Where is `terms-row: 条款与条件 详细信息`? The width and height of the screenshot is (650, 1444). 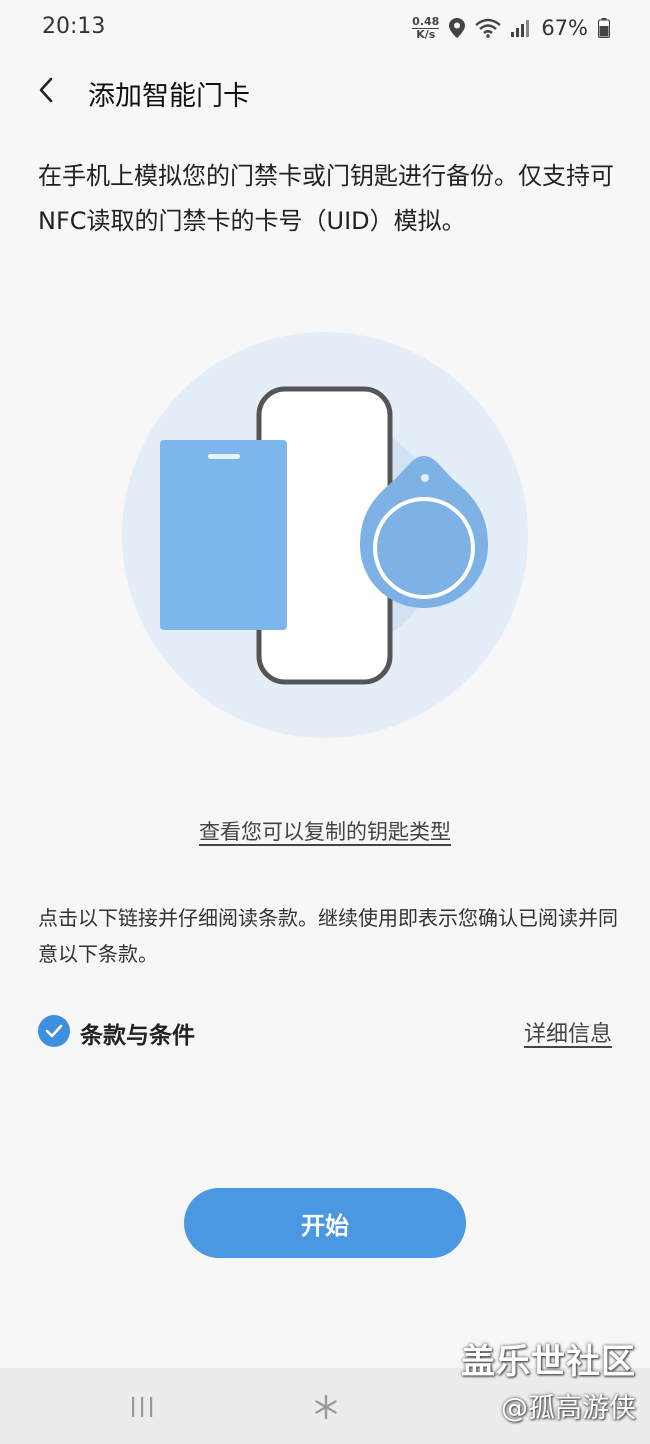
terms-row: 条款与条件 详细信息 is located at coordinates (325, 1032).